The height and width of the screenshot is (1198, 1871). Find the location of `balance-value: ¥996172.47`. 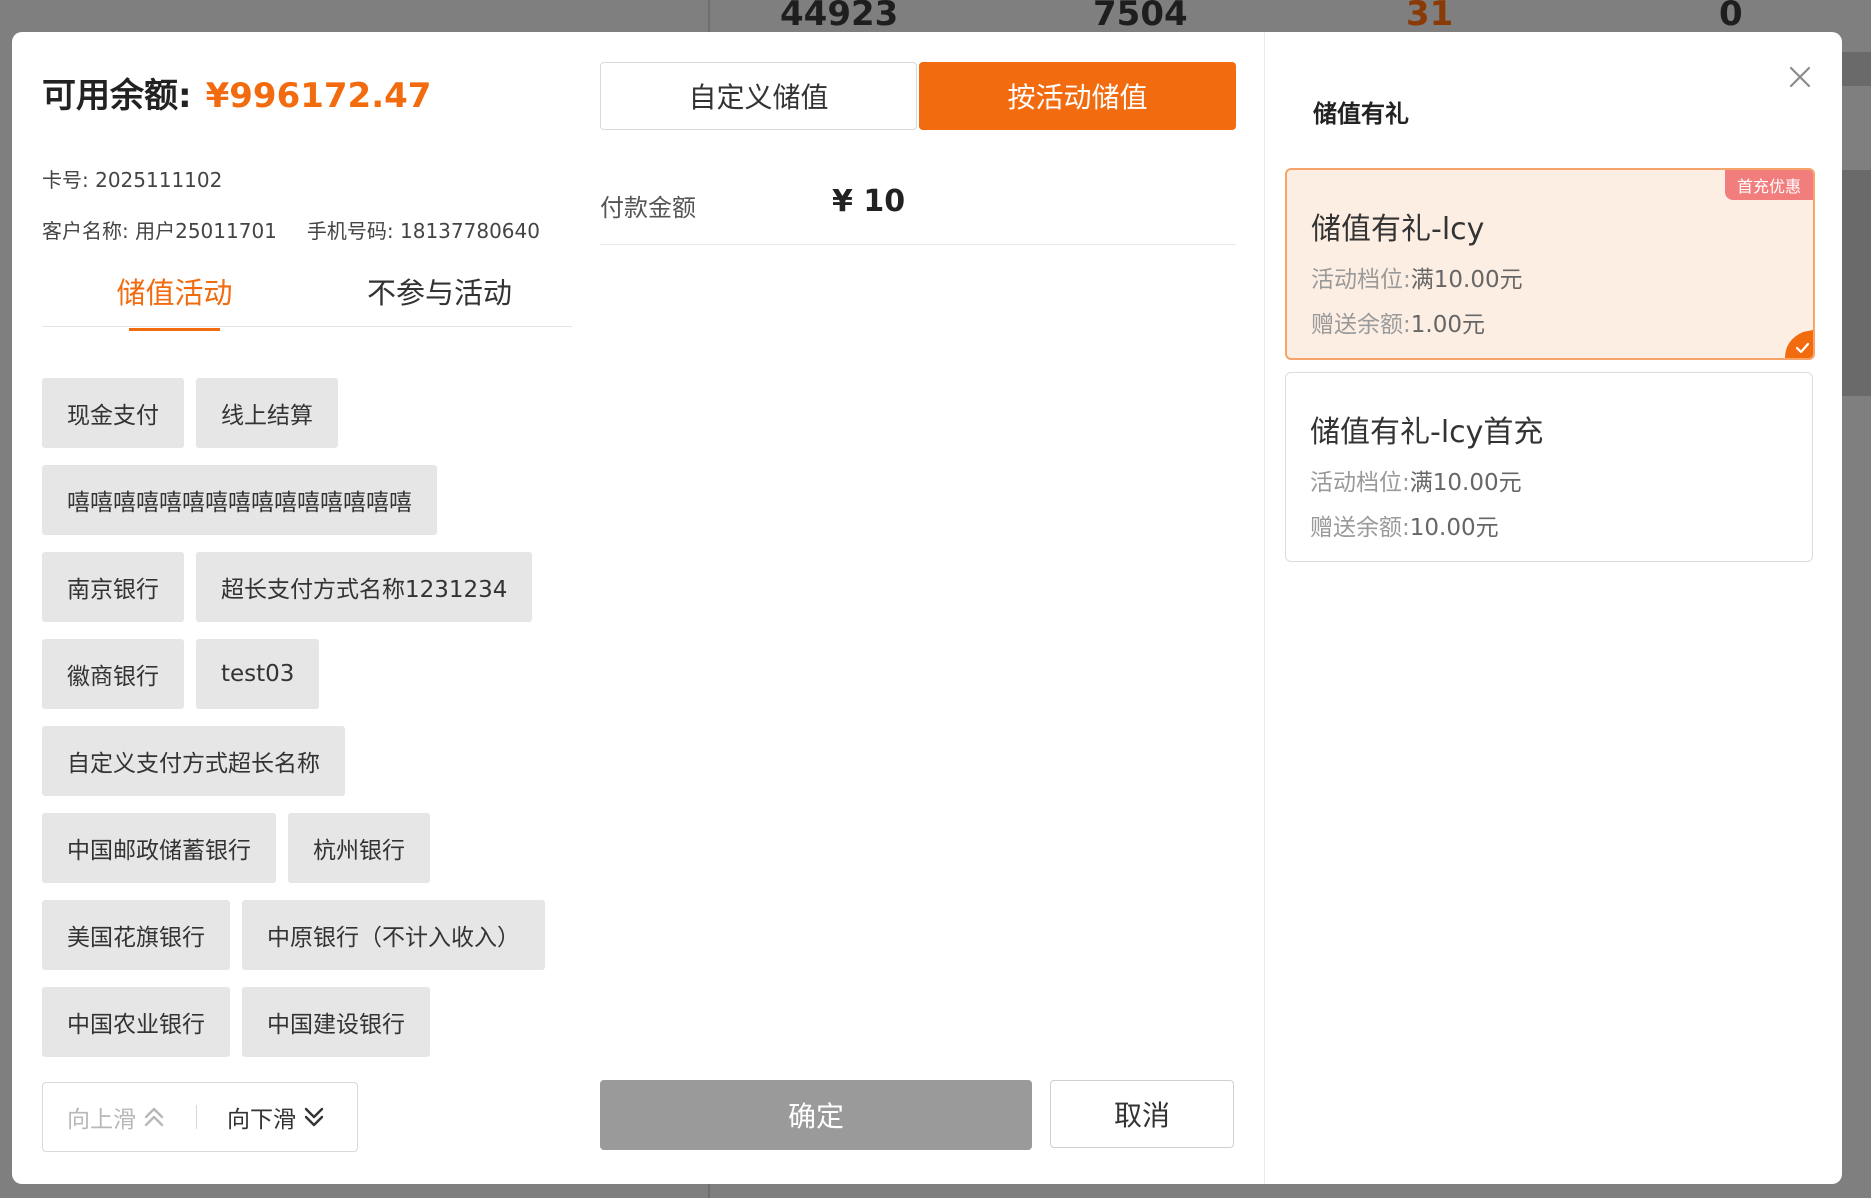

balance-value: ¥996172.47 is located at coordinates (318, 96).